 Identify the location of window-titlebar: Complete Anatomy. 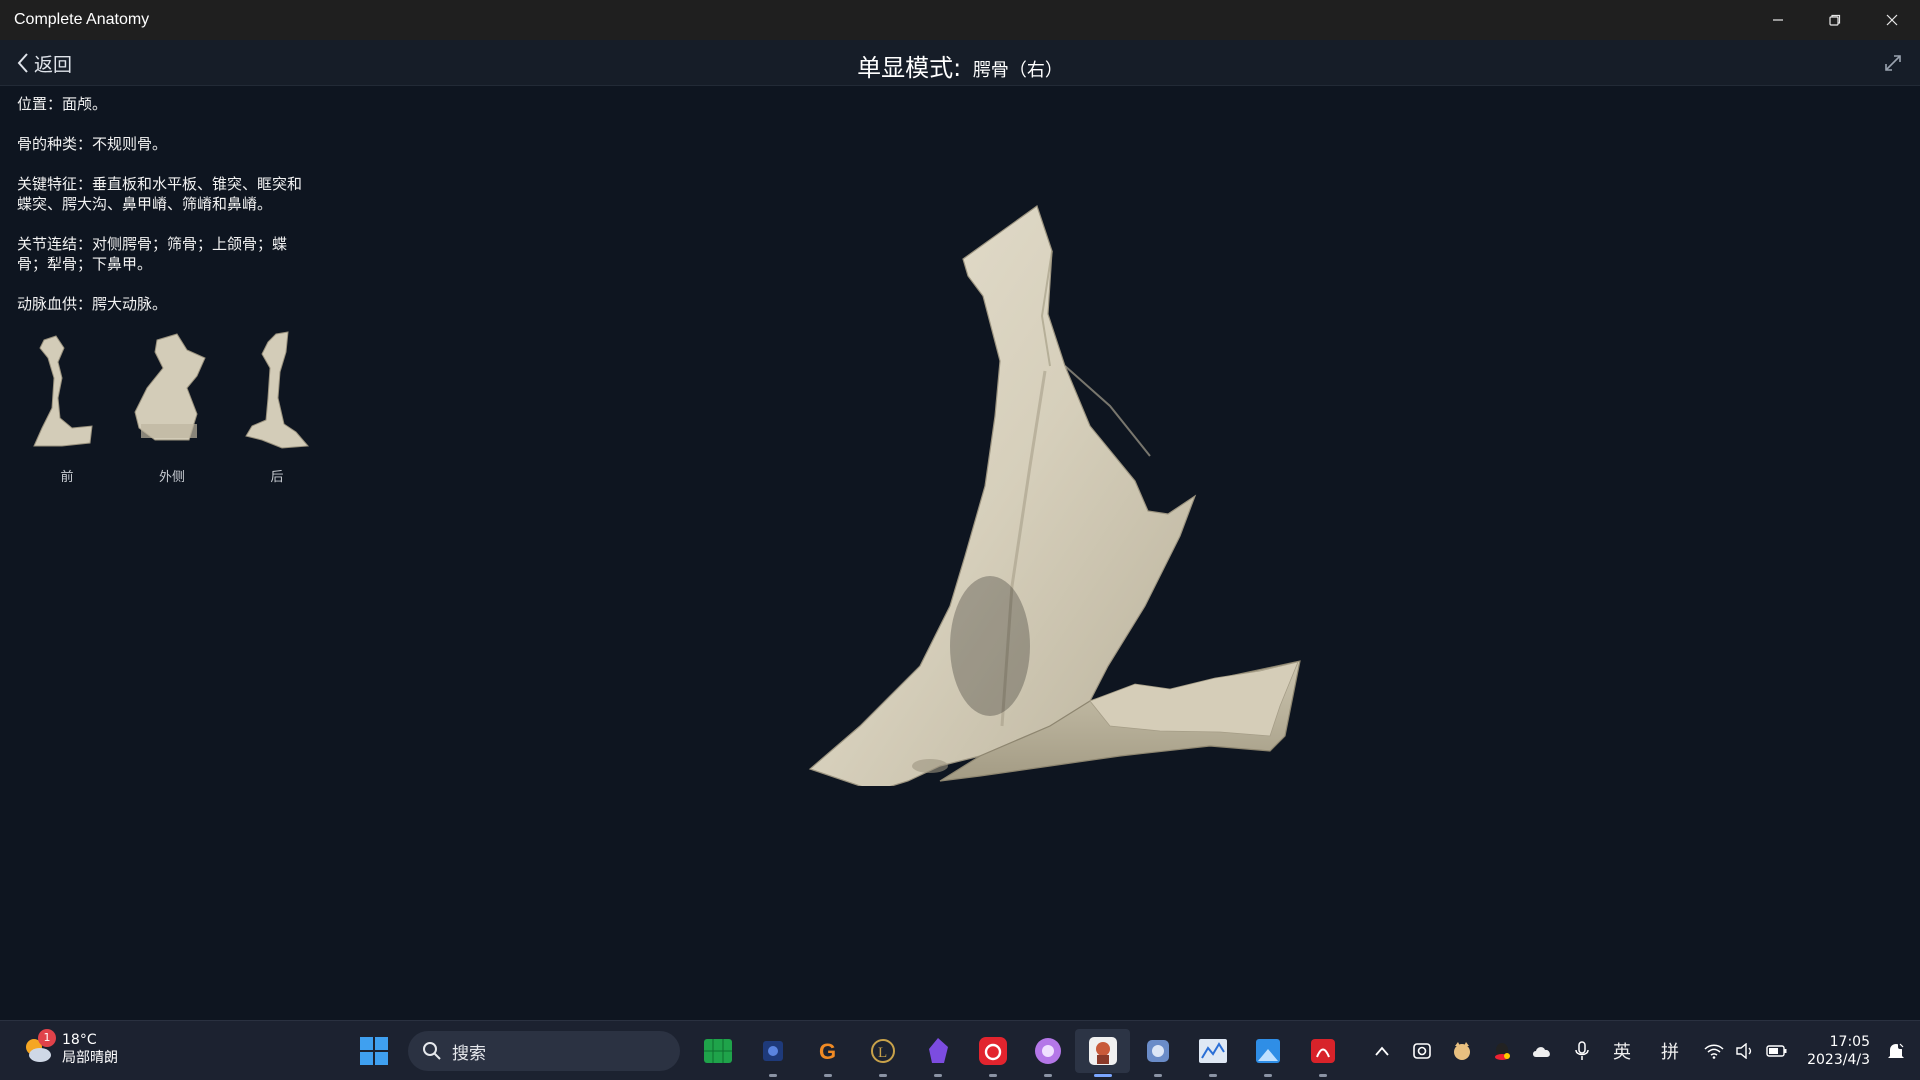
(960, 20).